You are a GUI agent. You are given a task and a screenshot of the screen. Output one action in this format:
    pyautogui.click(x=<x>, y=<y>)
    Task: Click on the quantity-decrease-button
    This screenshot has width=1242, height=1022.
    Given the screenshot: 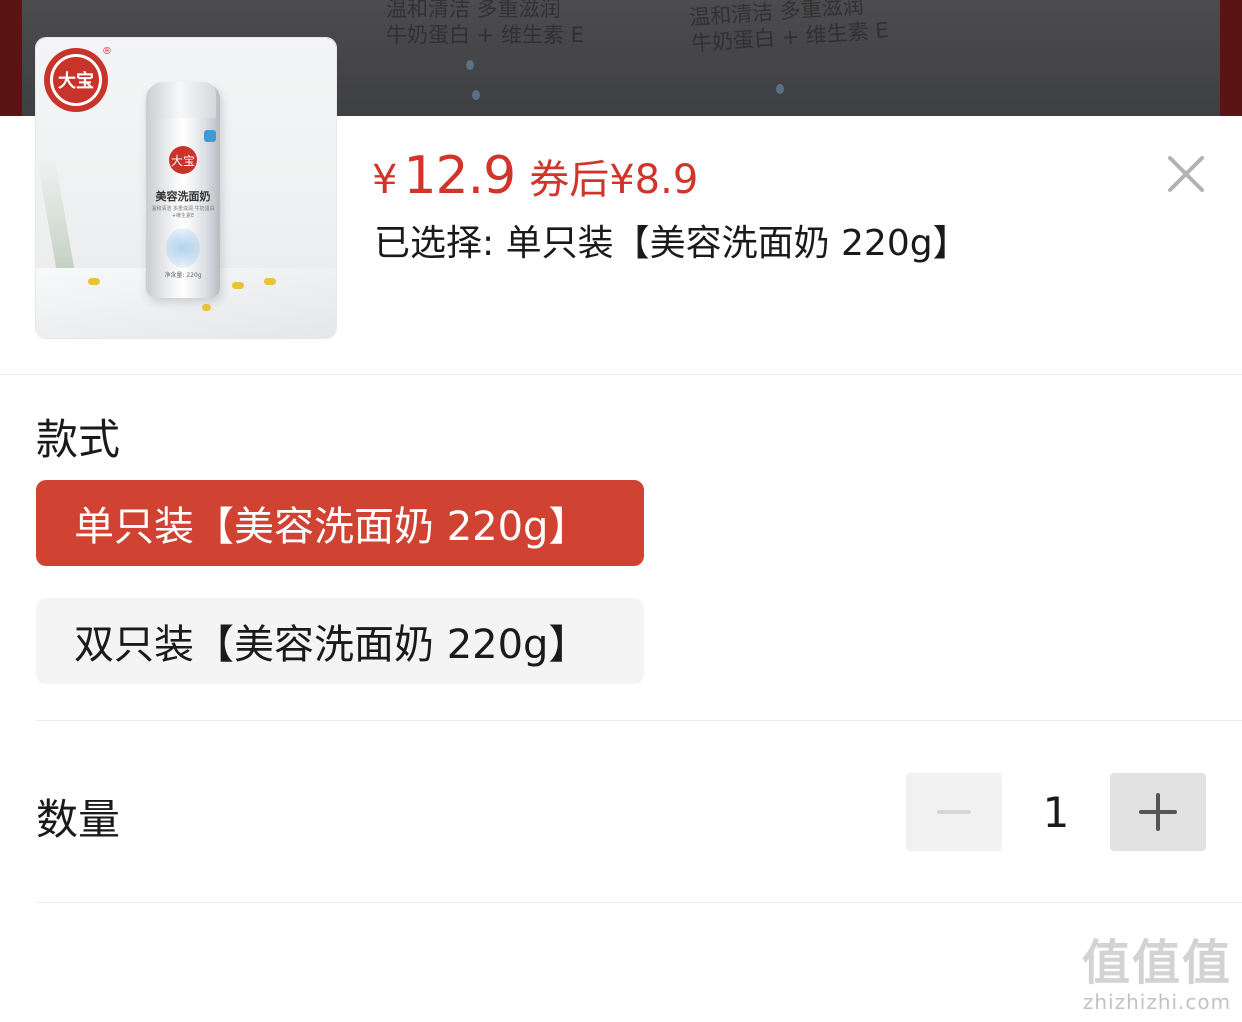 What is the action you would take?
    pyautogui.click(x=954, y=812)
    